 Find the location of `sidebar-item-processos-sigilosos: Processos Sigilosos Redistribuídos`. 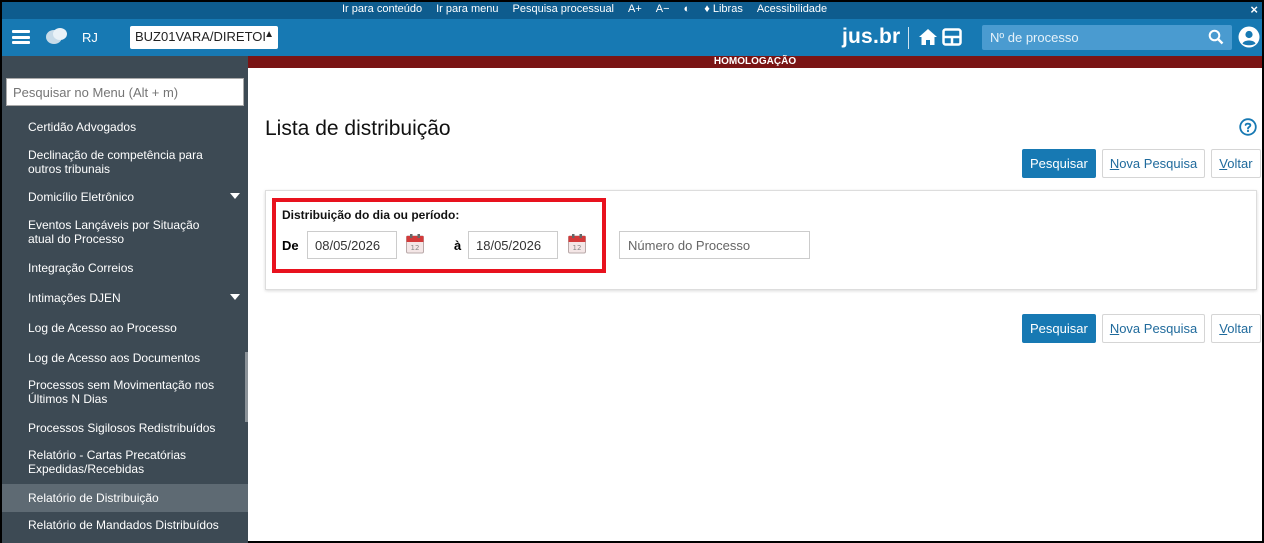

sidebar-item-processos-sigilosos: Processos Sigilosos Redistribuídos is located at coordinates (125, 428).